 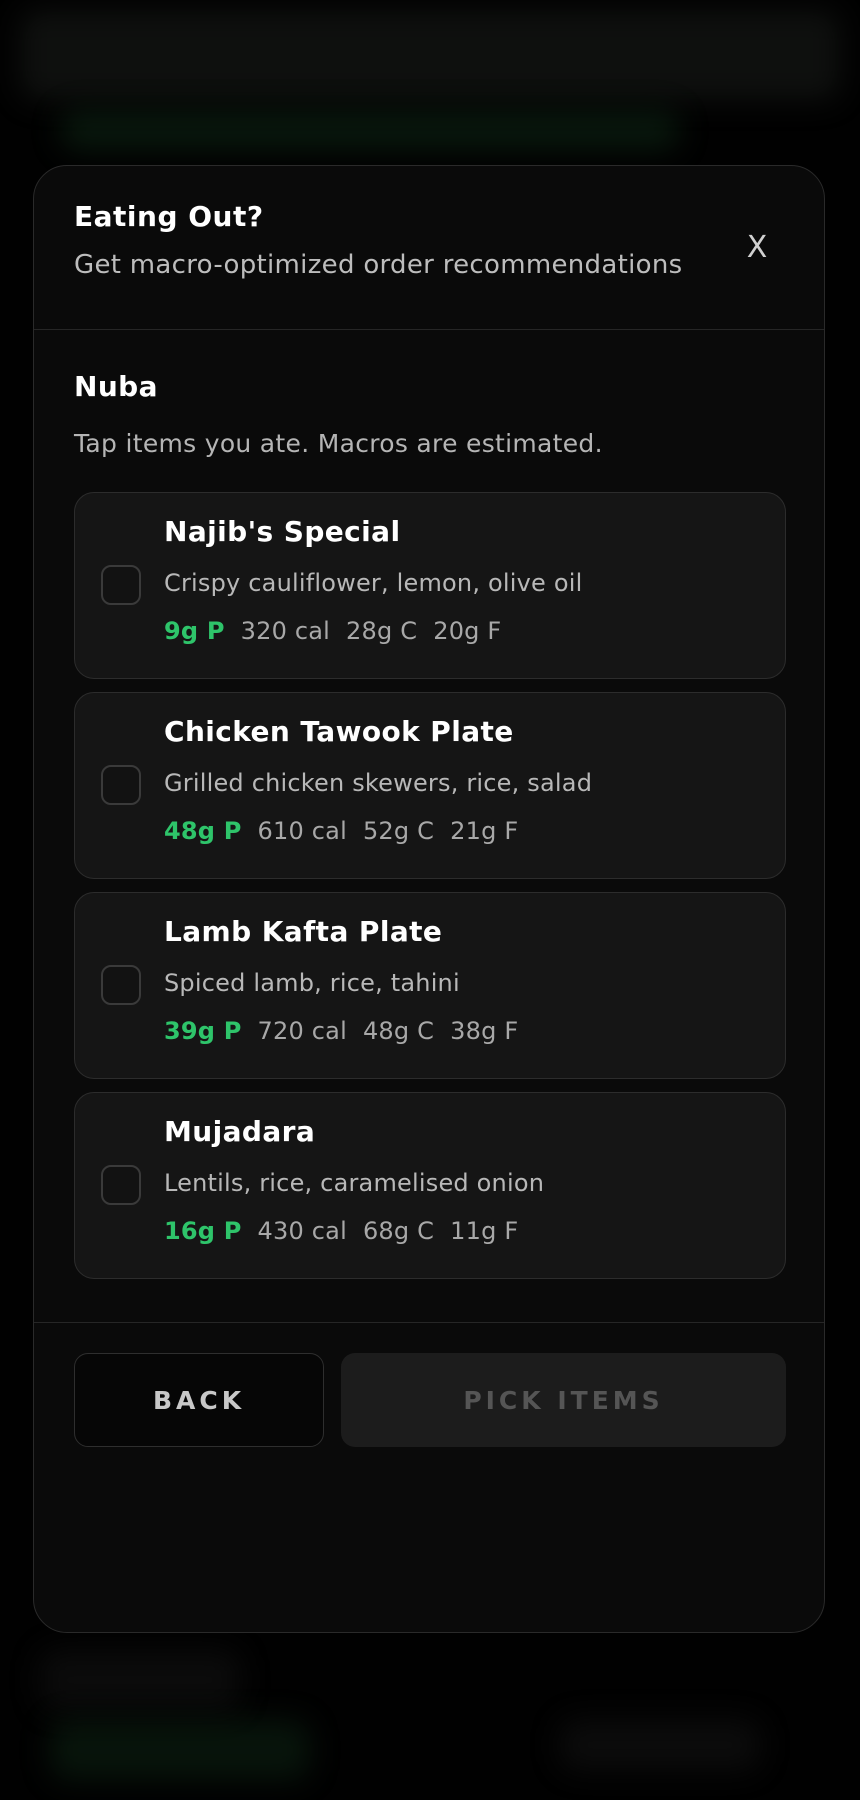 What do you see at coordinates (660, 1745) in the screenshot?
I see `backdrop-bottom-gray` at bounding box center [660, 1745].